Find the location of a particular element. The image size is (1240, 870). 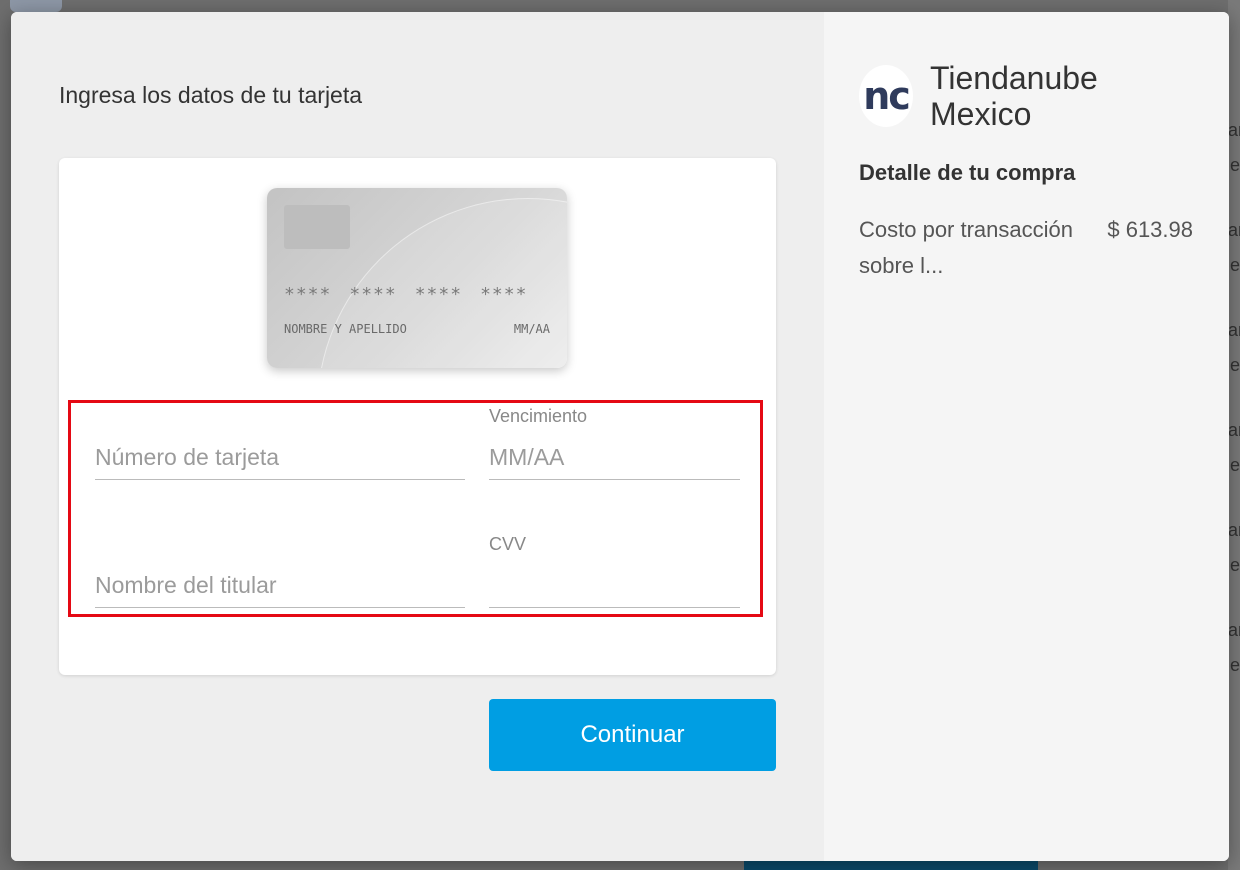

expiry-field: Vencimiento is located at coordinates (614, 443).